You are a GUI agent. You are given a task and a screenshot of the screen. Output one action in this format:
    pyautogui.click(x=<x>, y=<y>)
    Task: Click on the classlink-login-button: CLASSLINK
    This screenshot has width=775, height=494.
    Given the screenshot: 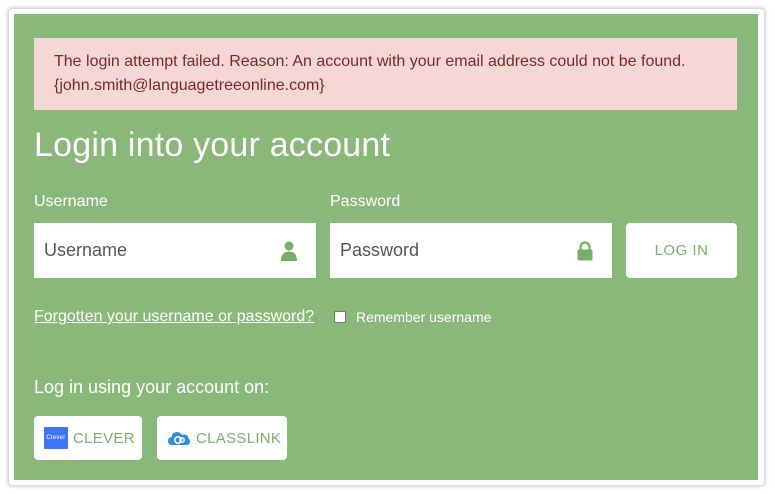 What is the action you would take?
    pyautogui.click(x=222, y=438)
    